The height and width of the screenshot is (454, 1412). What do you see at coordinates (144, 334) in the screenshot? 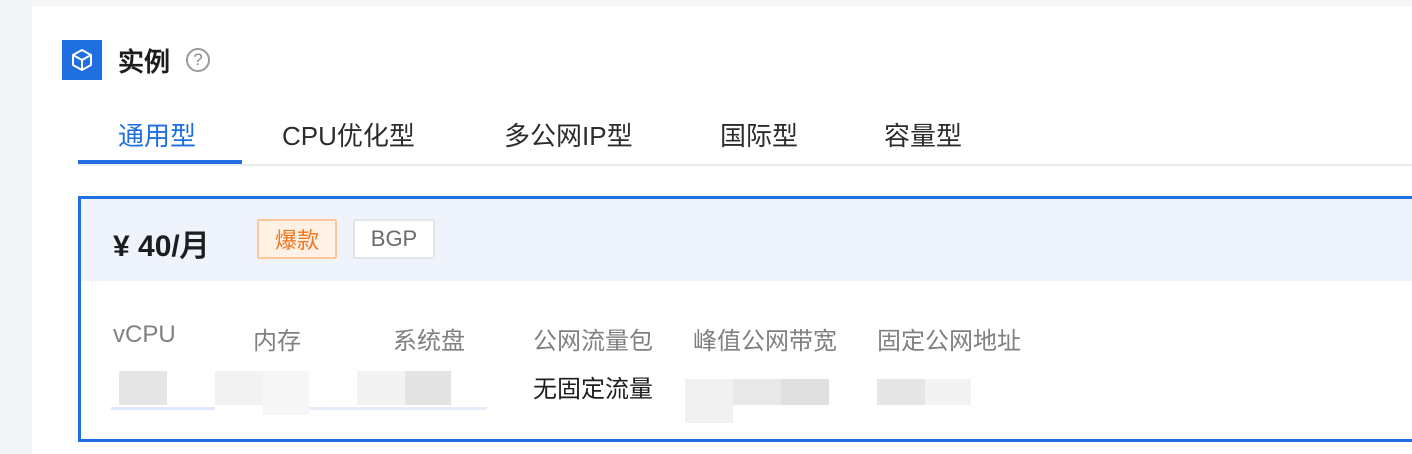
I see `spec-label-vcpu: vCPU` at bounding box center [144, 334].